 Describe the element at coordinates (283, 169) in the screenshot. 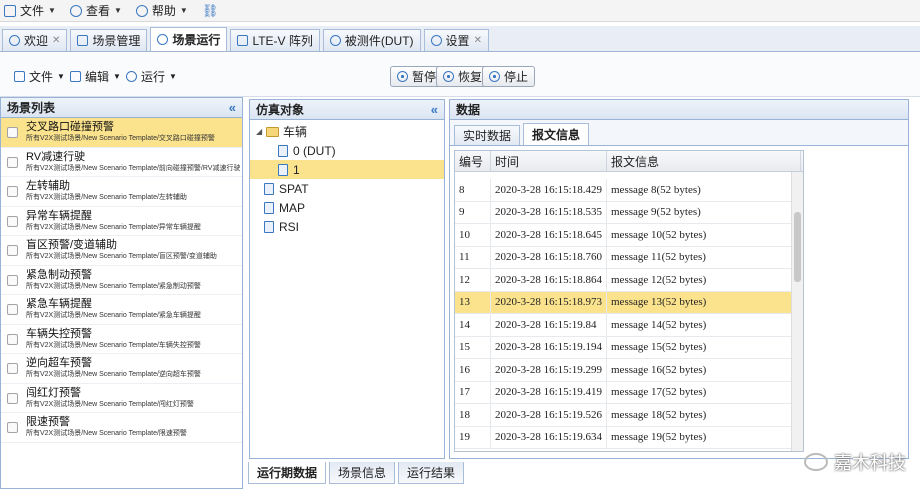

I see `document-icon` at that location.